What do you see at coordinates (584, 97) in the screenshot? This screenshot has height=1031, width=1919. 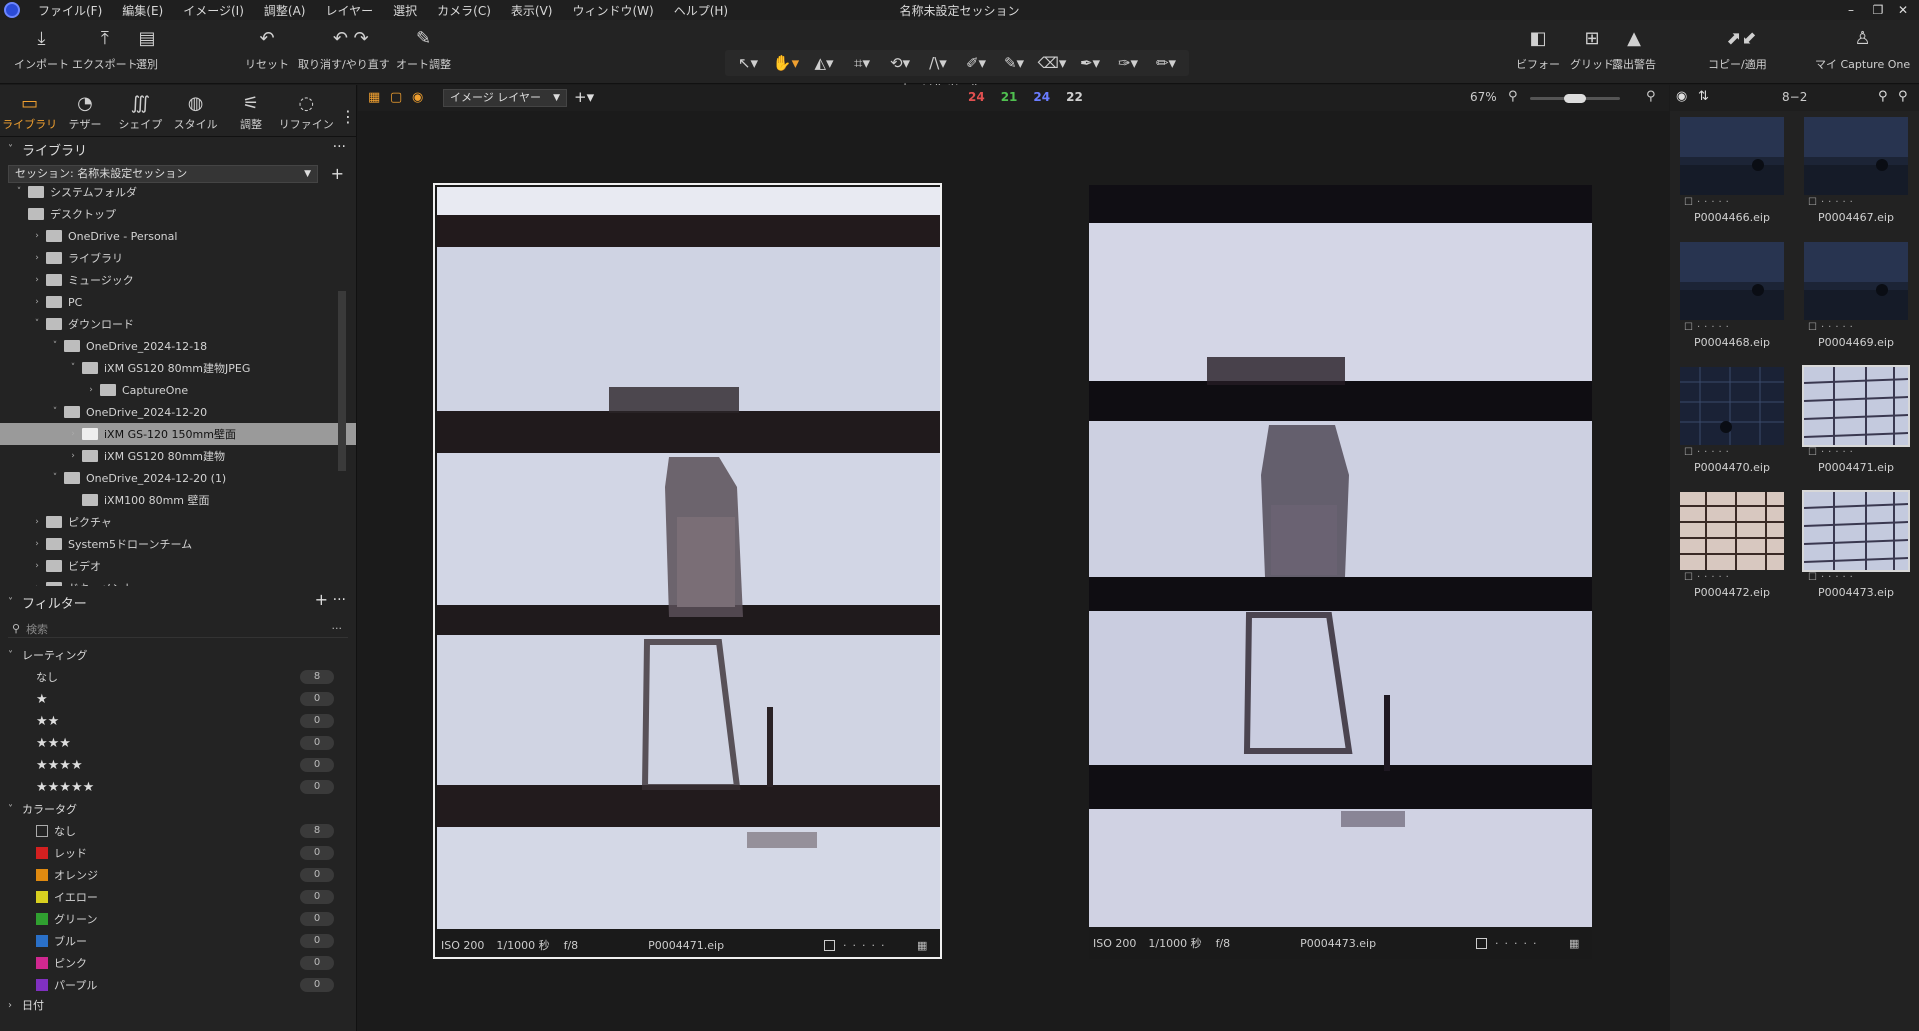 I see `add-layer-icon: +▾` at bounding box center [584, 97].